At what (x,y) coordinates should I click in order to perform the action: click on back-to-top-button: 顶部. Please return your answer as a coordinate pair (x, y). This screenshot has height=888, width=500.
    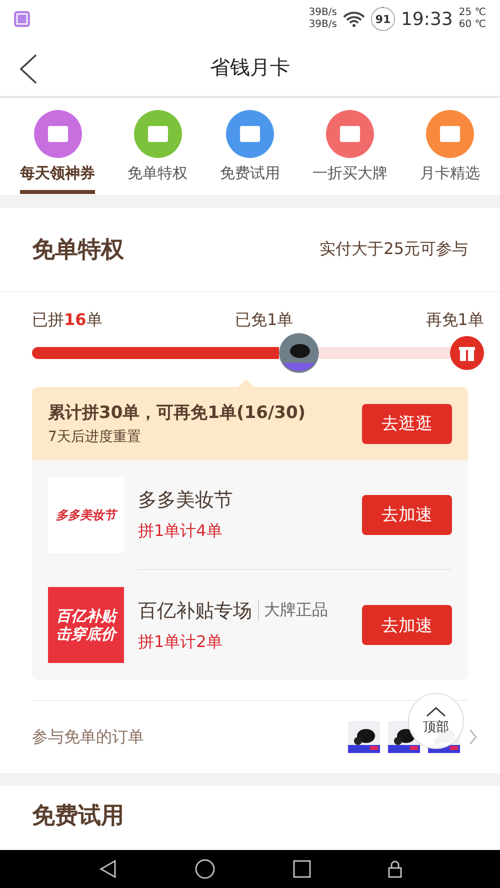
    Looking at the image, I should click on (436, 721).